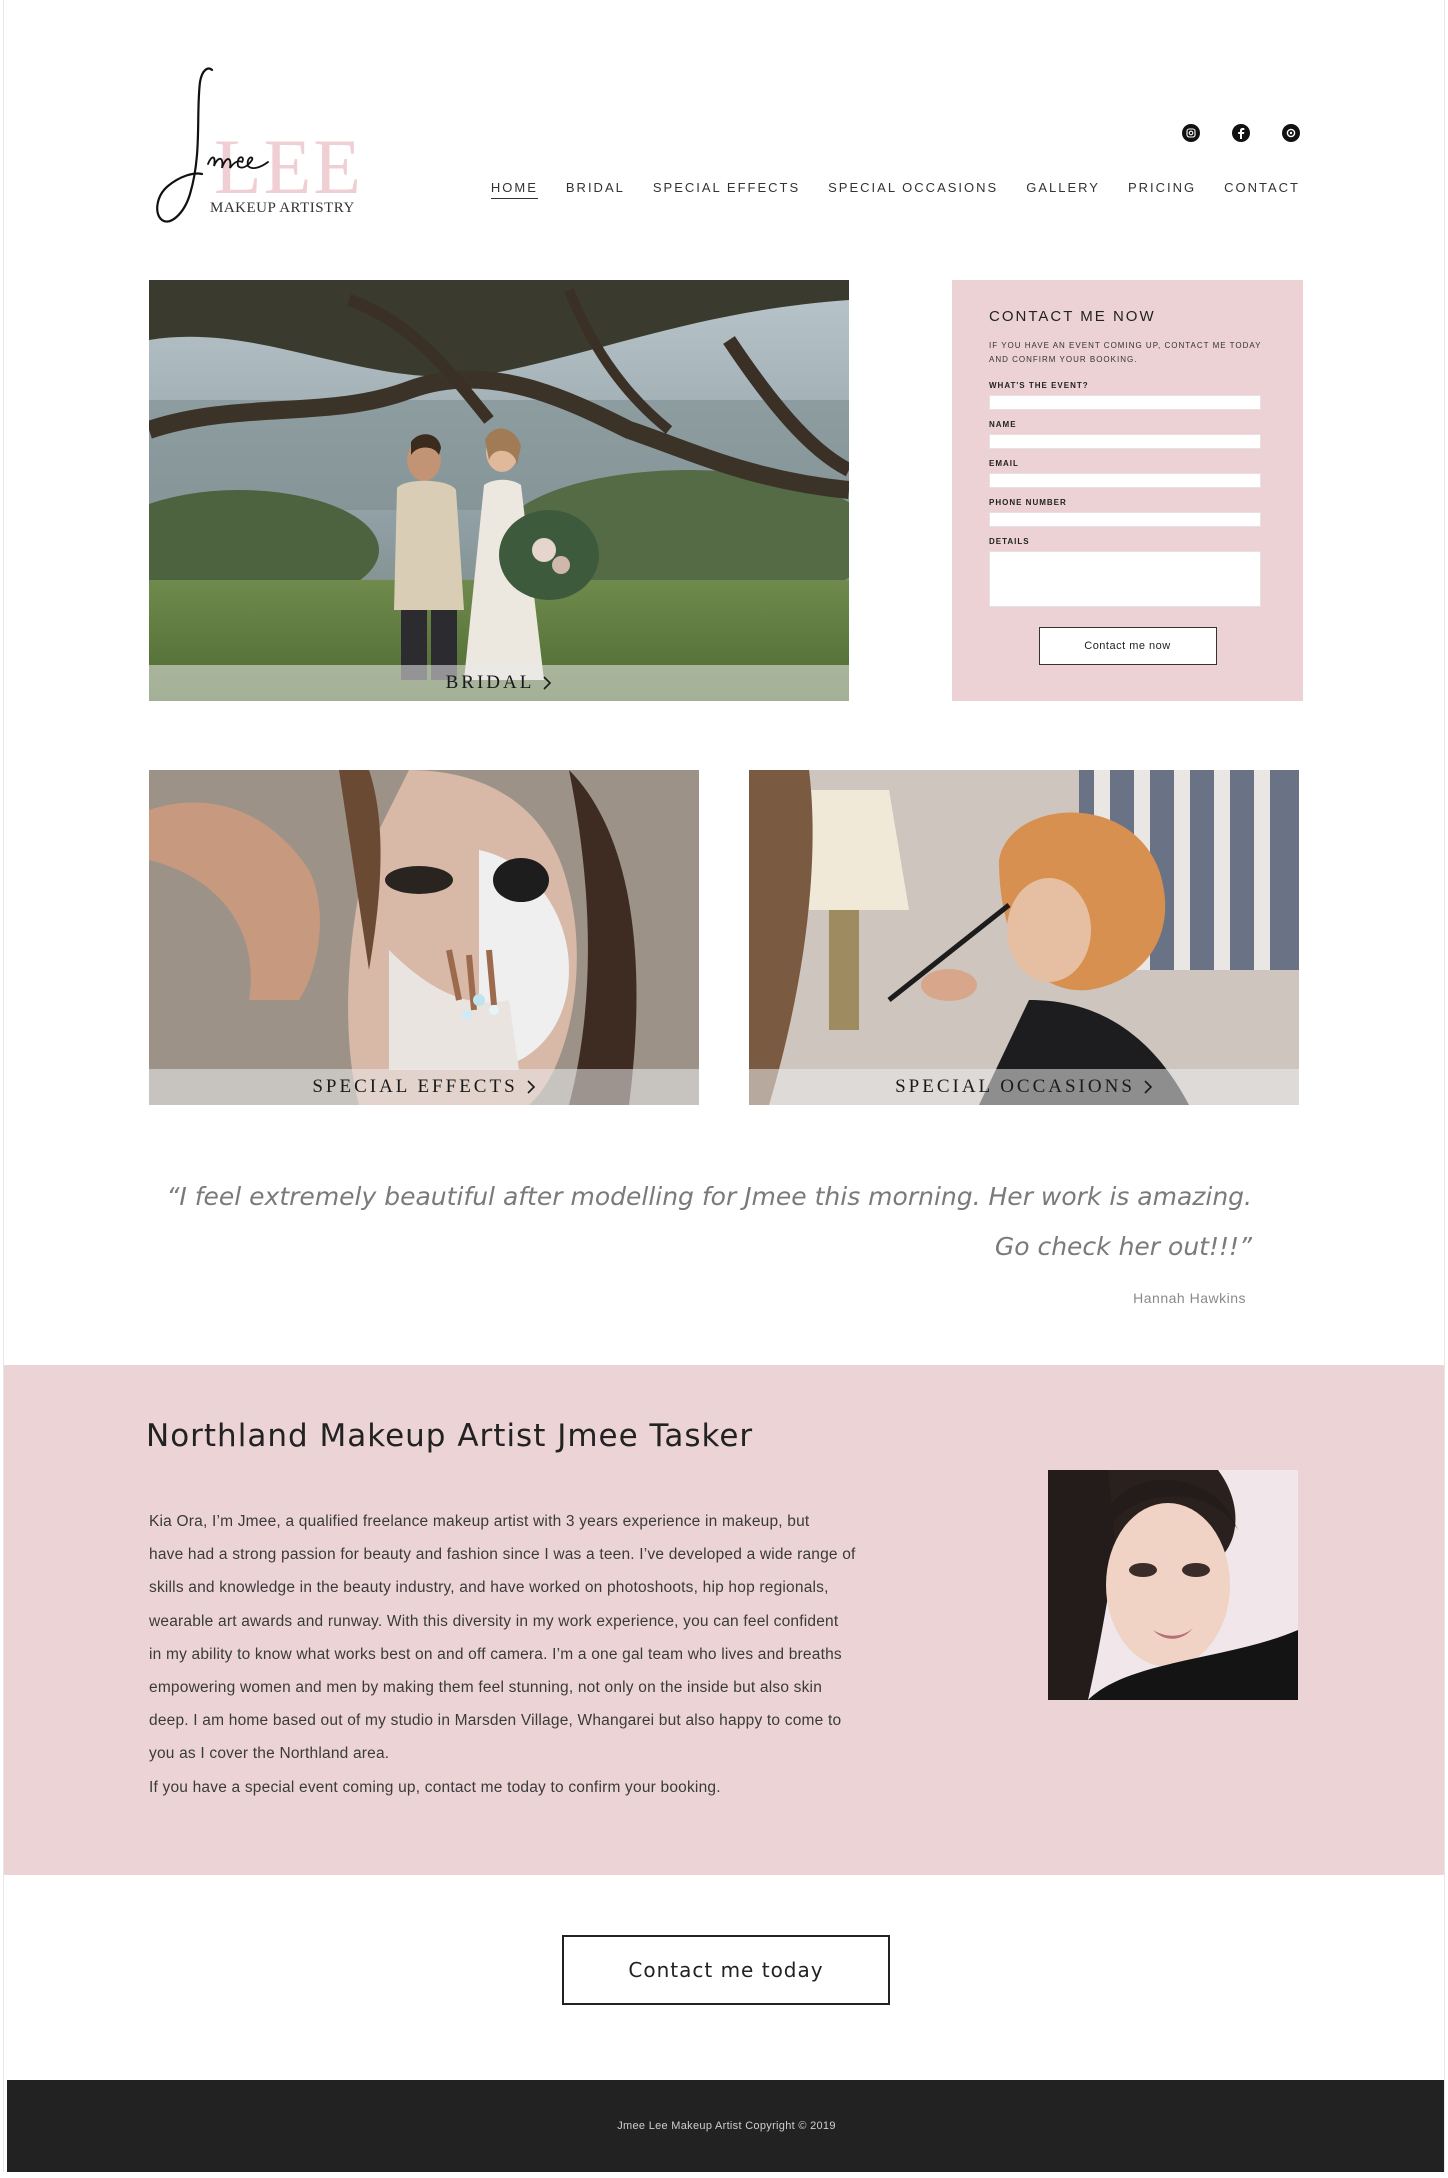 This screenshot has width=1448, height=2178. I want to click on facebook-icon, so click(1241, 133).